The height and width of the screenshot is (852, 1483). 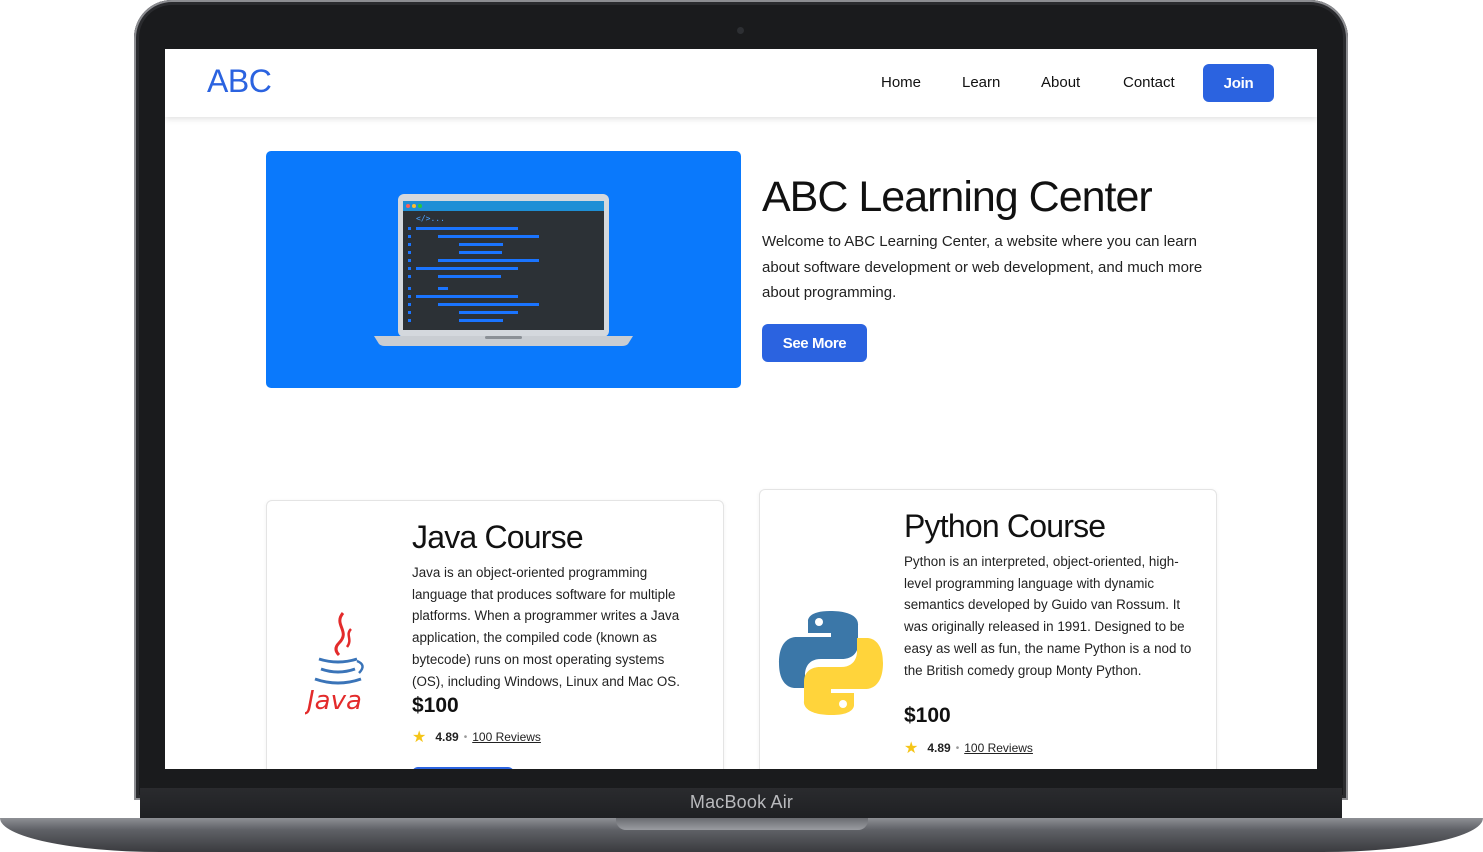 I want to click on hero-title: ABC Learning Center, so click(x=957, y=197).